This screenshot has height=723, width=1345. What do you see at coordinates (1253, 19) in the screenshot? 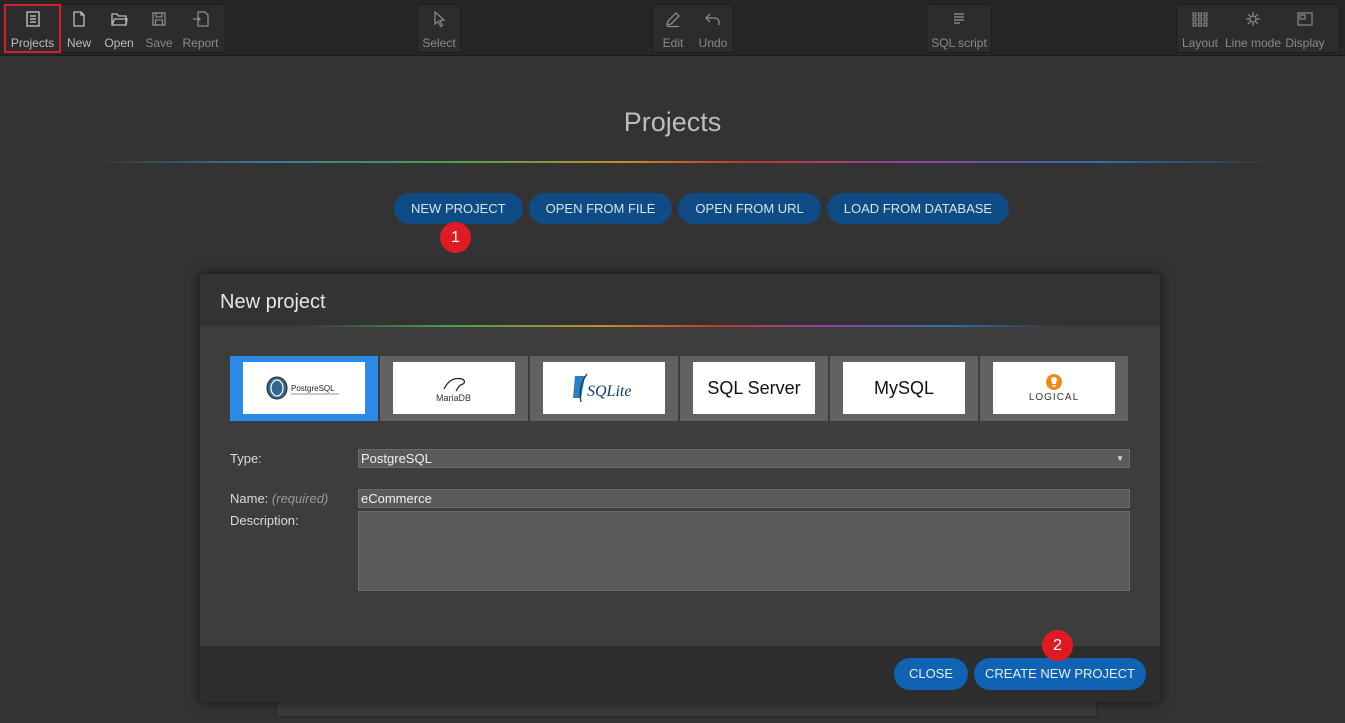
I see `line-mode-icon` at bounding box center [1253, 19].